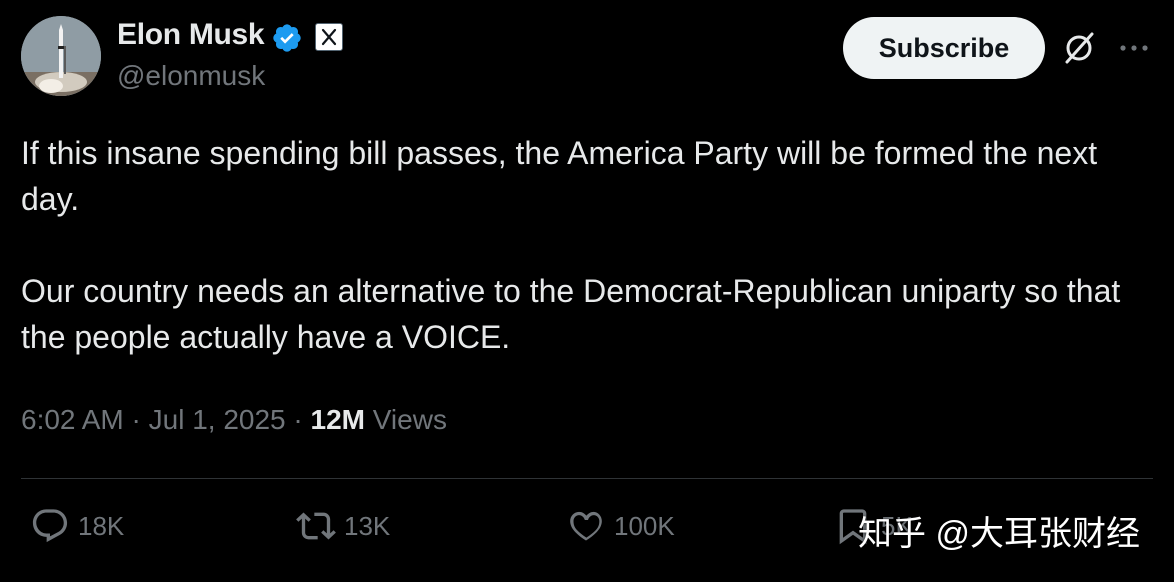  What do you see at coordinates (1079, 48) in the screenshot?
I see `grok-icon` at bounding box center [1079, 48].